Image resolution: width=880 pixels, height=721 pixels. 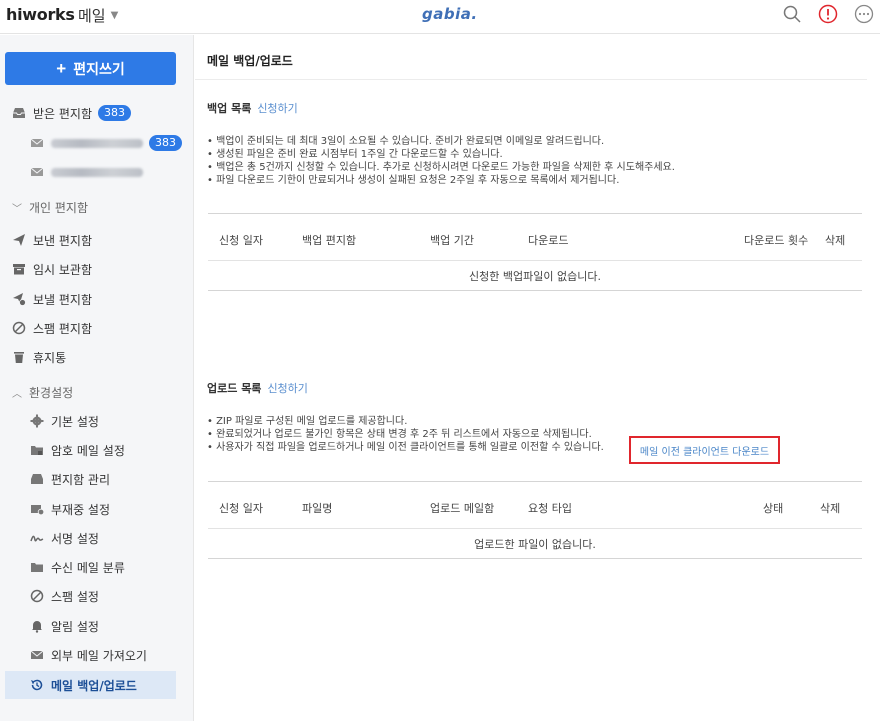 I want to click on settings-label: 메일 백업/업로드, so click(x=94, y=685).